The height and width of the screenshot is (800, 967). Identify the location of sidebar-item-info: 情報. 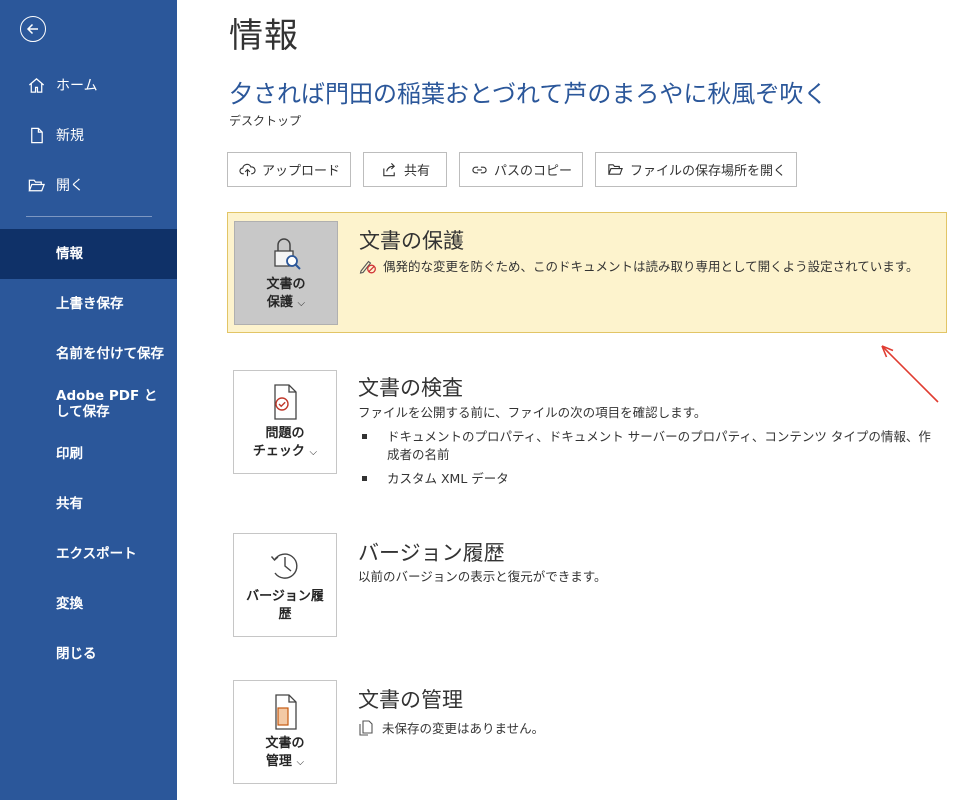
(88, 254).